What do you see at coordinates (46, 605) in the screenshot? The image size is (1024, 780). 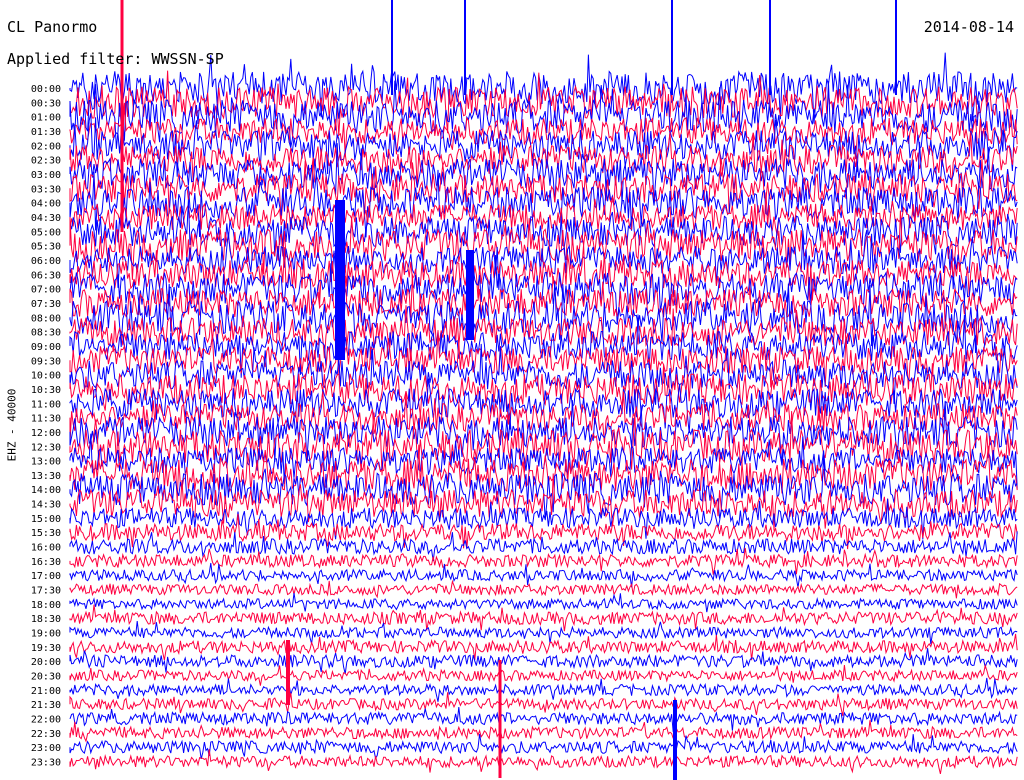 I see `row-time-label: 18:00` at bounding box center [46, 605].